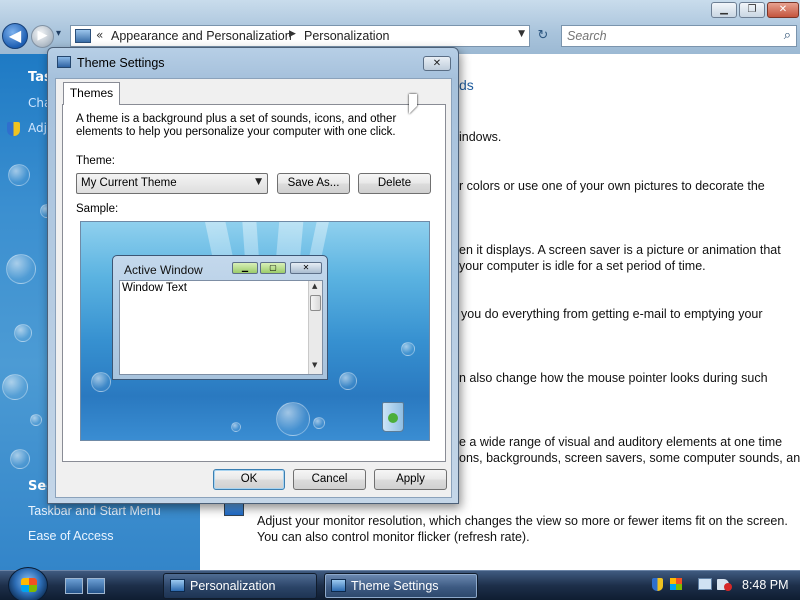 The height and width of the screenshot is (600, 800). I want to click on see-also-ease-of-access-link: Ease of Access, so click(70, 536).